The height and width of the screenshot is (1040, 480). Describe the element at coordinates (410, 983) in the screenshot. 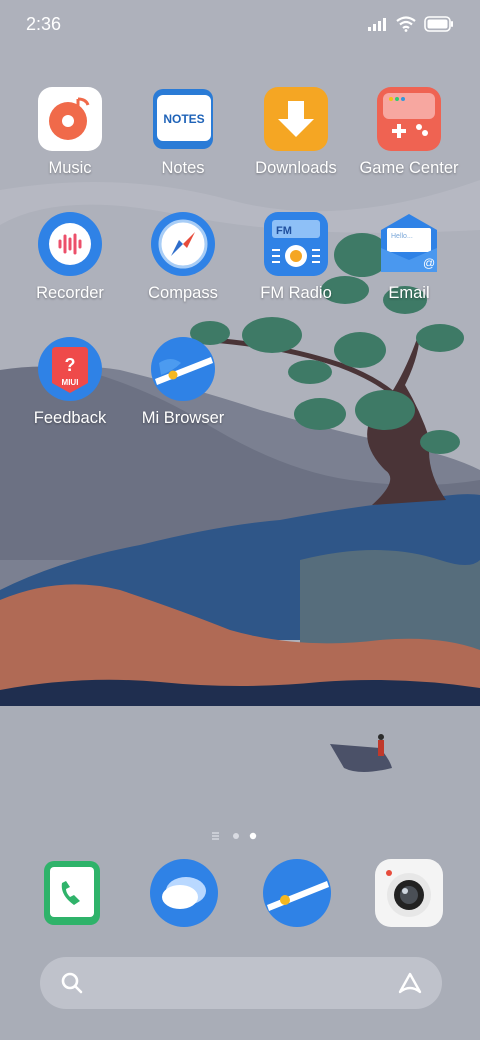

I see `app-vault-icon` at that location.